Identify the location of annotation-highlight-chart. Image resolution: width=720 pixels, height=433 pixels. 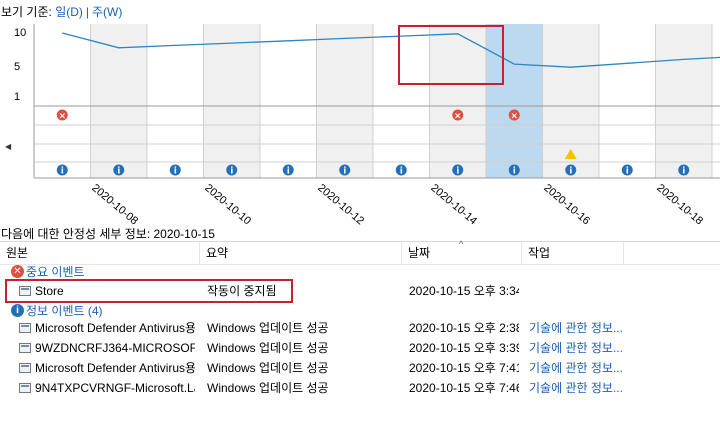
(451, 55).